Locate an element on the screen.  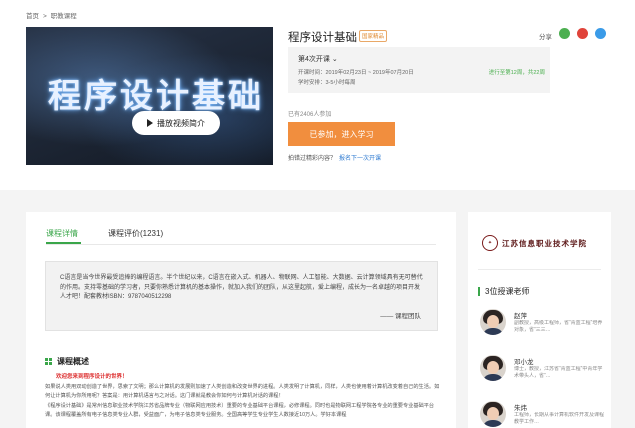
overview-welcome: 欢迎您来到程序设计的世界！ is located at coordinates (92, 377).